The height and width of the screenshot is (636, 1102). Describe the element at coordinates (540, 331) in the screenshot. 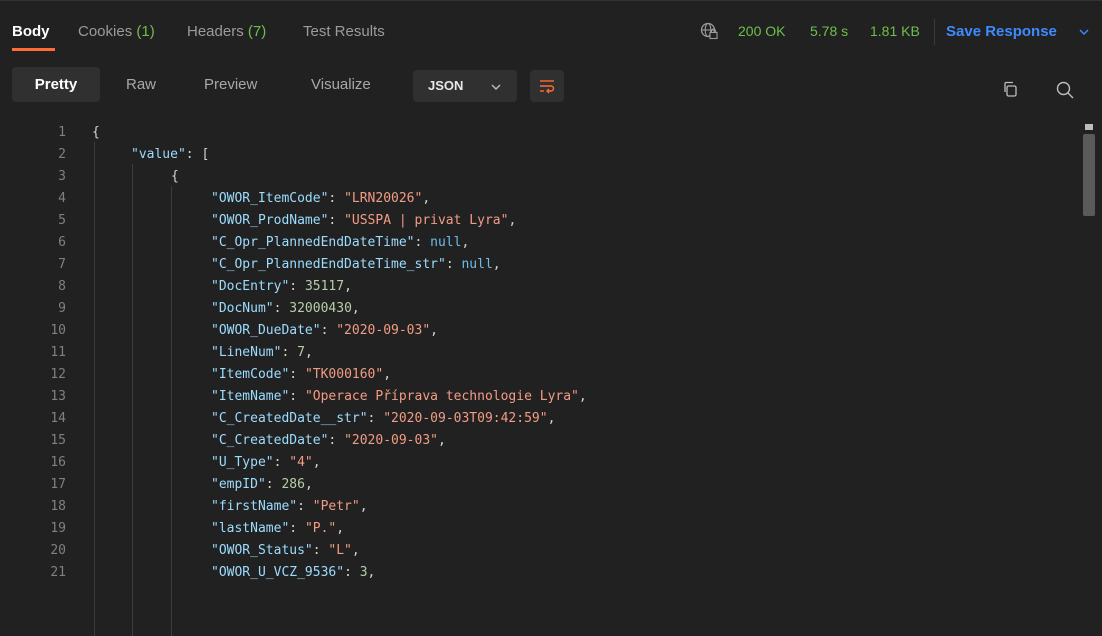

I see `code-line: 10 "OWOR_DueDate": "2020-09-03",` at that location.